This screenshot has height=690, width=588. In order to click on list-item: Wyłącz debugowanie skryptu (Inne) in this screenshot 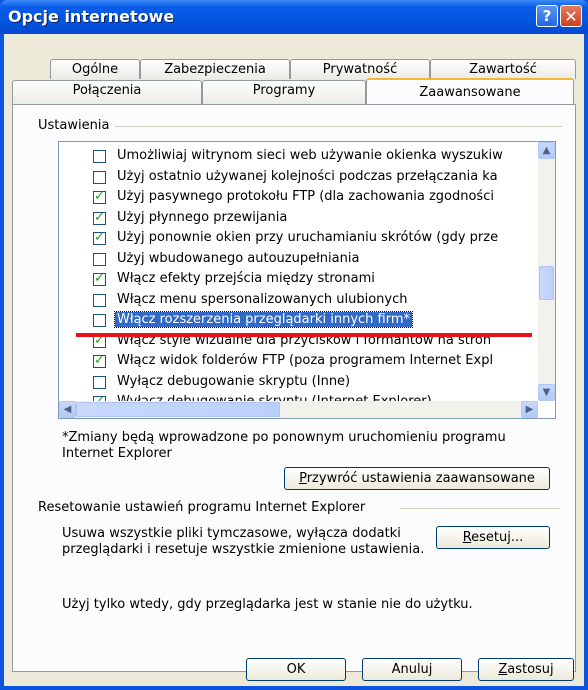, I will do `click(299, 382)`.